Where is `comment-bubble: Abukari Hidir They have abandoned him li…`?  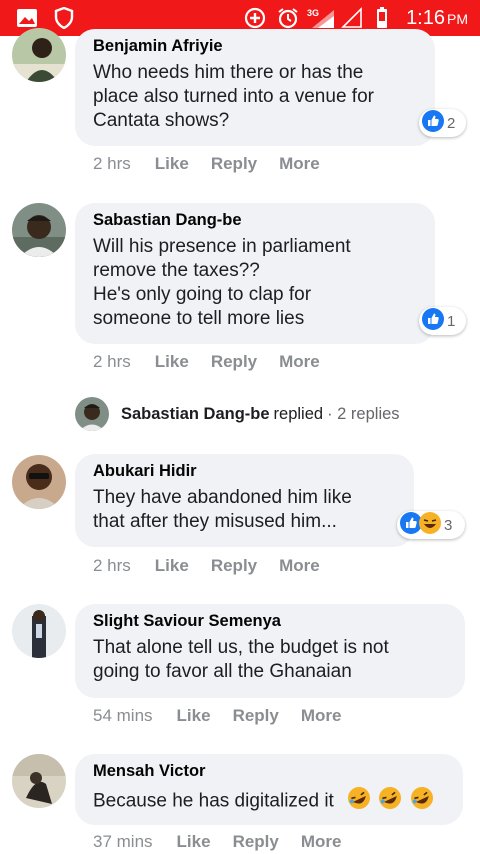 comment-bubble: Abukari Hidir They have abandoned him li… is located at coordinates (244, 500).